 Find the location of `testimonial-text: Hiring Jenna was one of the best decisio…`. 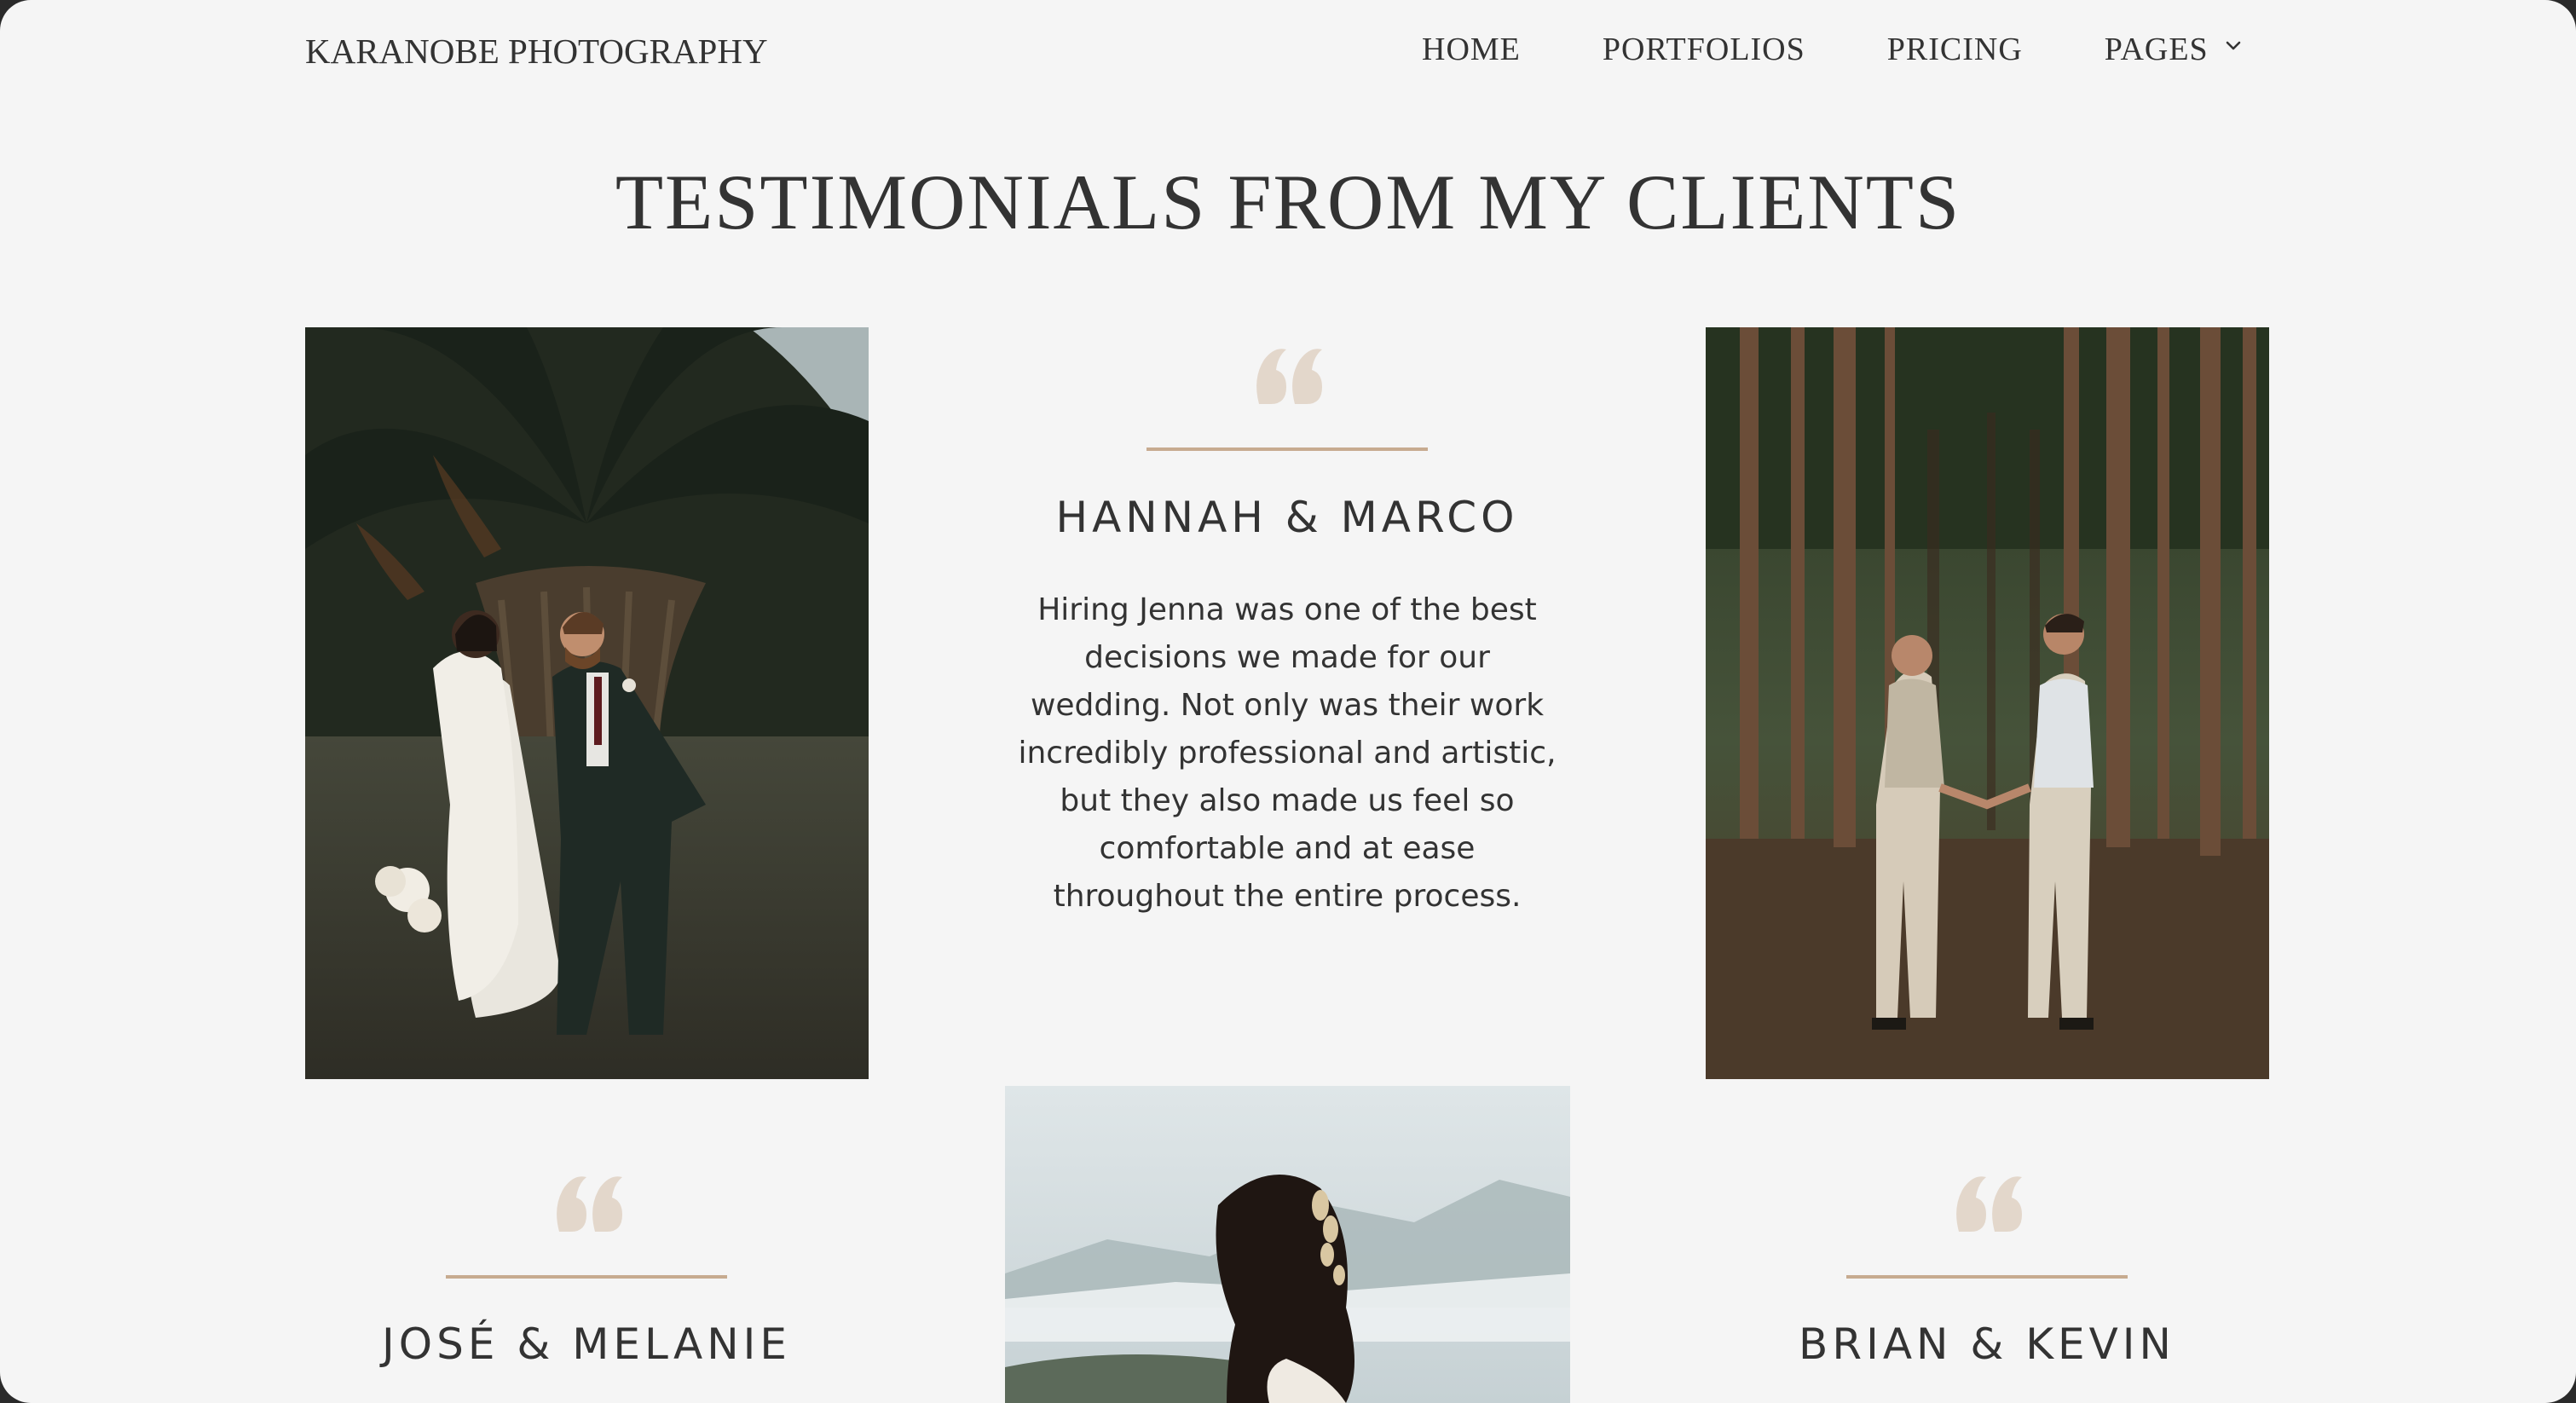

testimonial-text: Hiring Jenna was one of the best decisio… is located at coordinates (1287, 753).